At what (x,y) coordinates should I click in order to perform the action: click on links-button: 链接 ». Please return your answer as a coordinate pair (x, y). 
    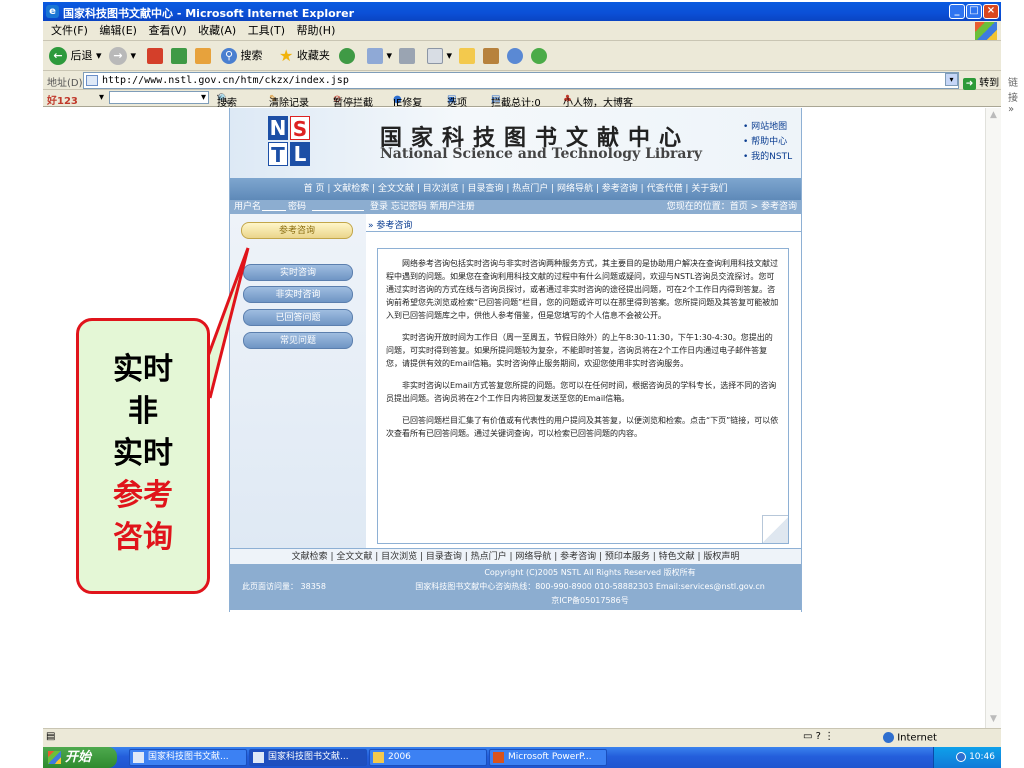
    Looking at the image, I should click on (1013, 94).